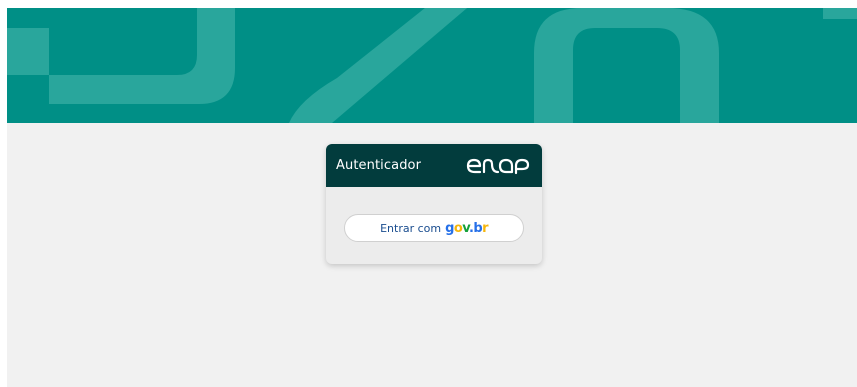 The image size is (857, 387). I want to click on authenticator-card: Autenticador Entrar com gov.br, so click(434, 204).